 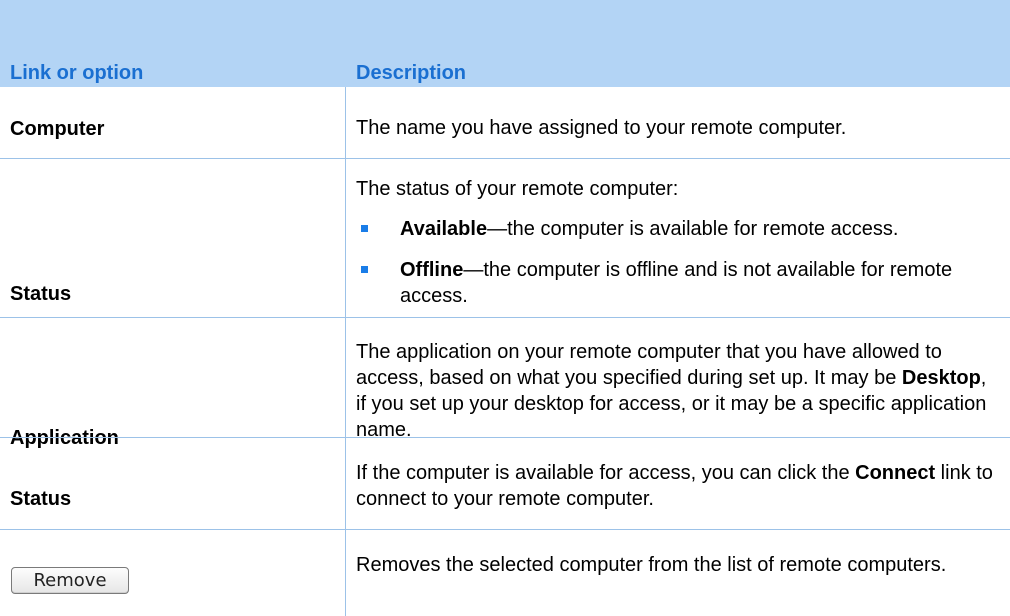 I want to click on bullet-term-available: Available, so click(x=444, y=229).